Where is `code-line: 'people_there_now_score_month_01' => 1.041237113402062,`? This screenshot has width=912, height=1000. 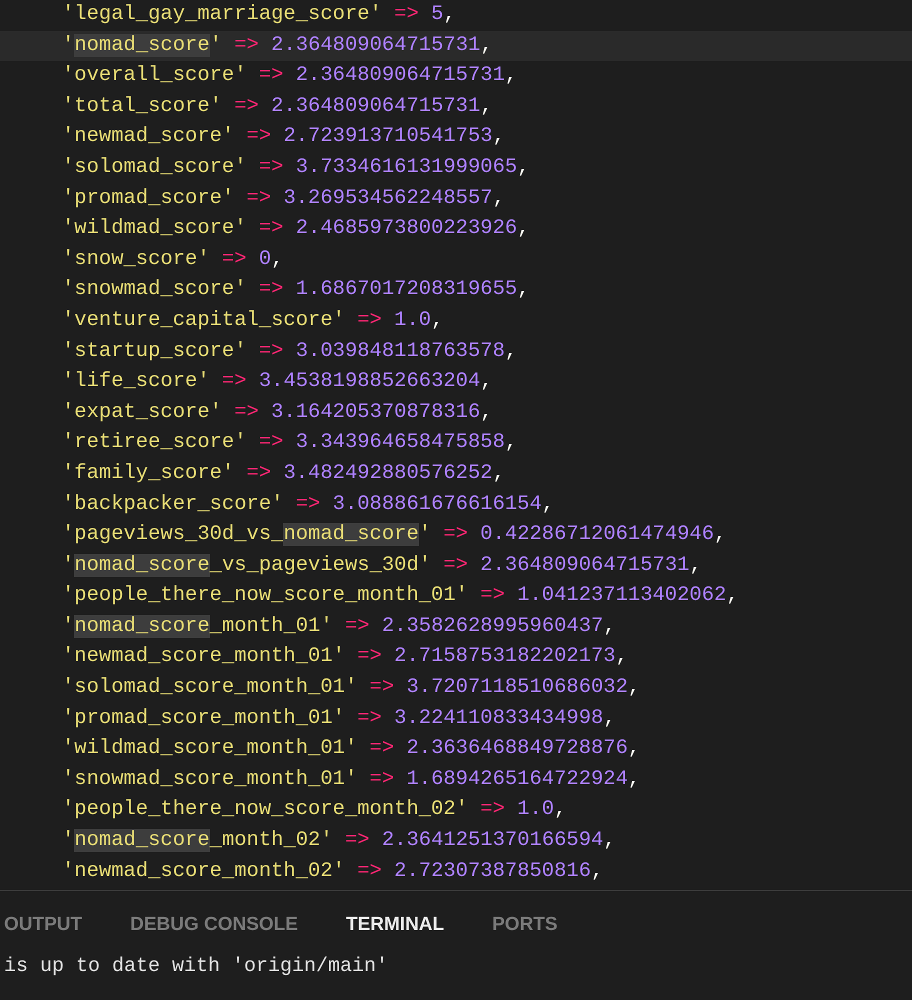 code-line: 'people_there_now_score_month_01' => 1.041237113402062, is located at coordinates (400, 596).